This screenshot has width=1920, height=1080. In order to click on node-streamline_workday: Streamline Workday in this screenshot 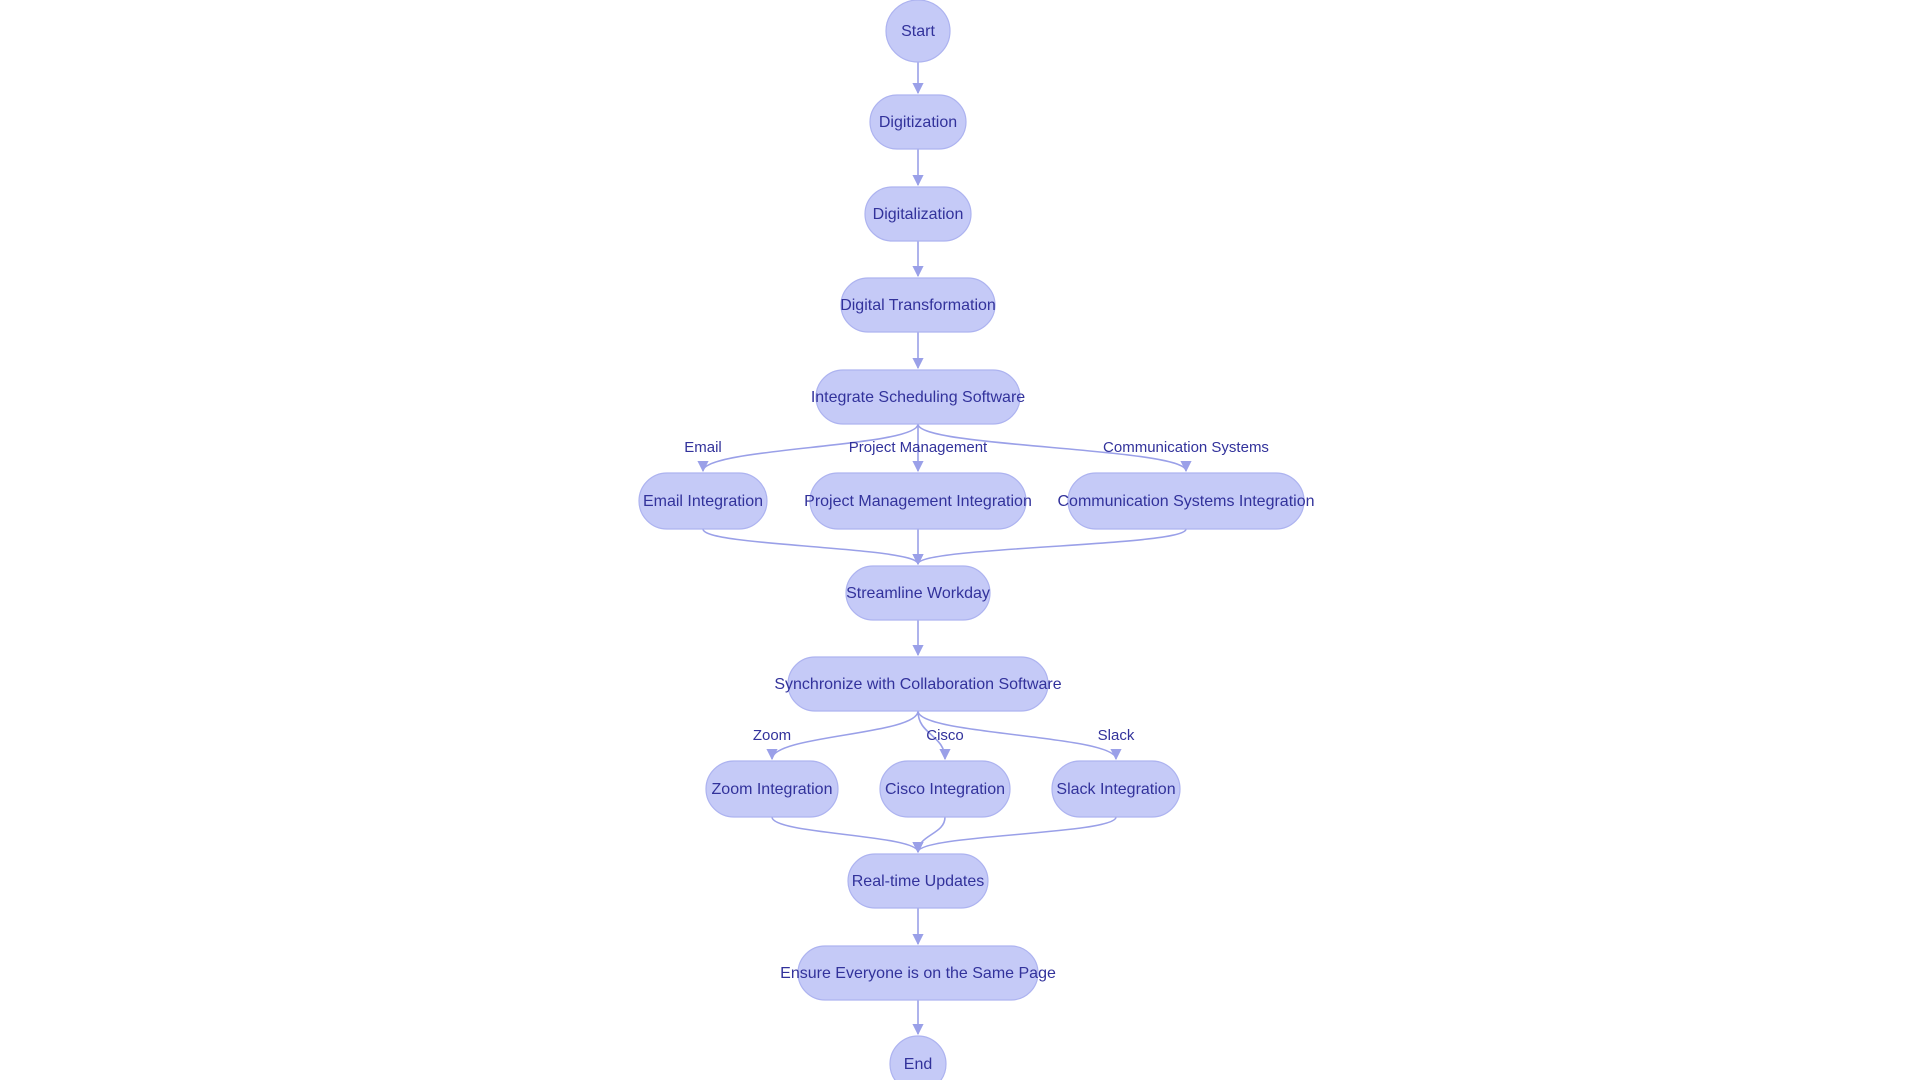, I will do `click(918, 593)`.